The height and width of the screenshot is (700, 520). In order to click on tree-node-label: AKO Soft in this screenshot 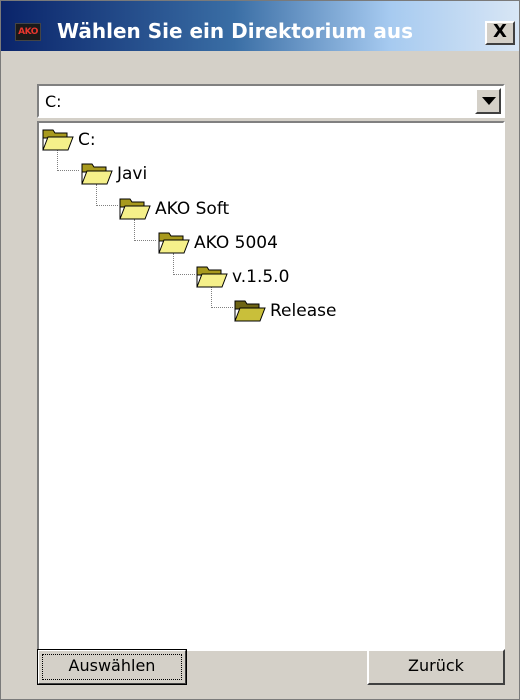, I will do `click(192, 209)`.